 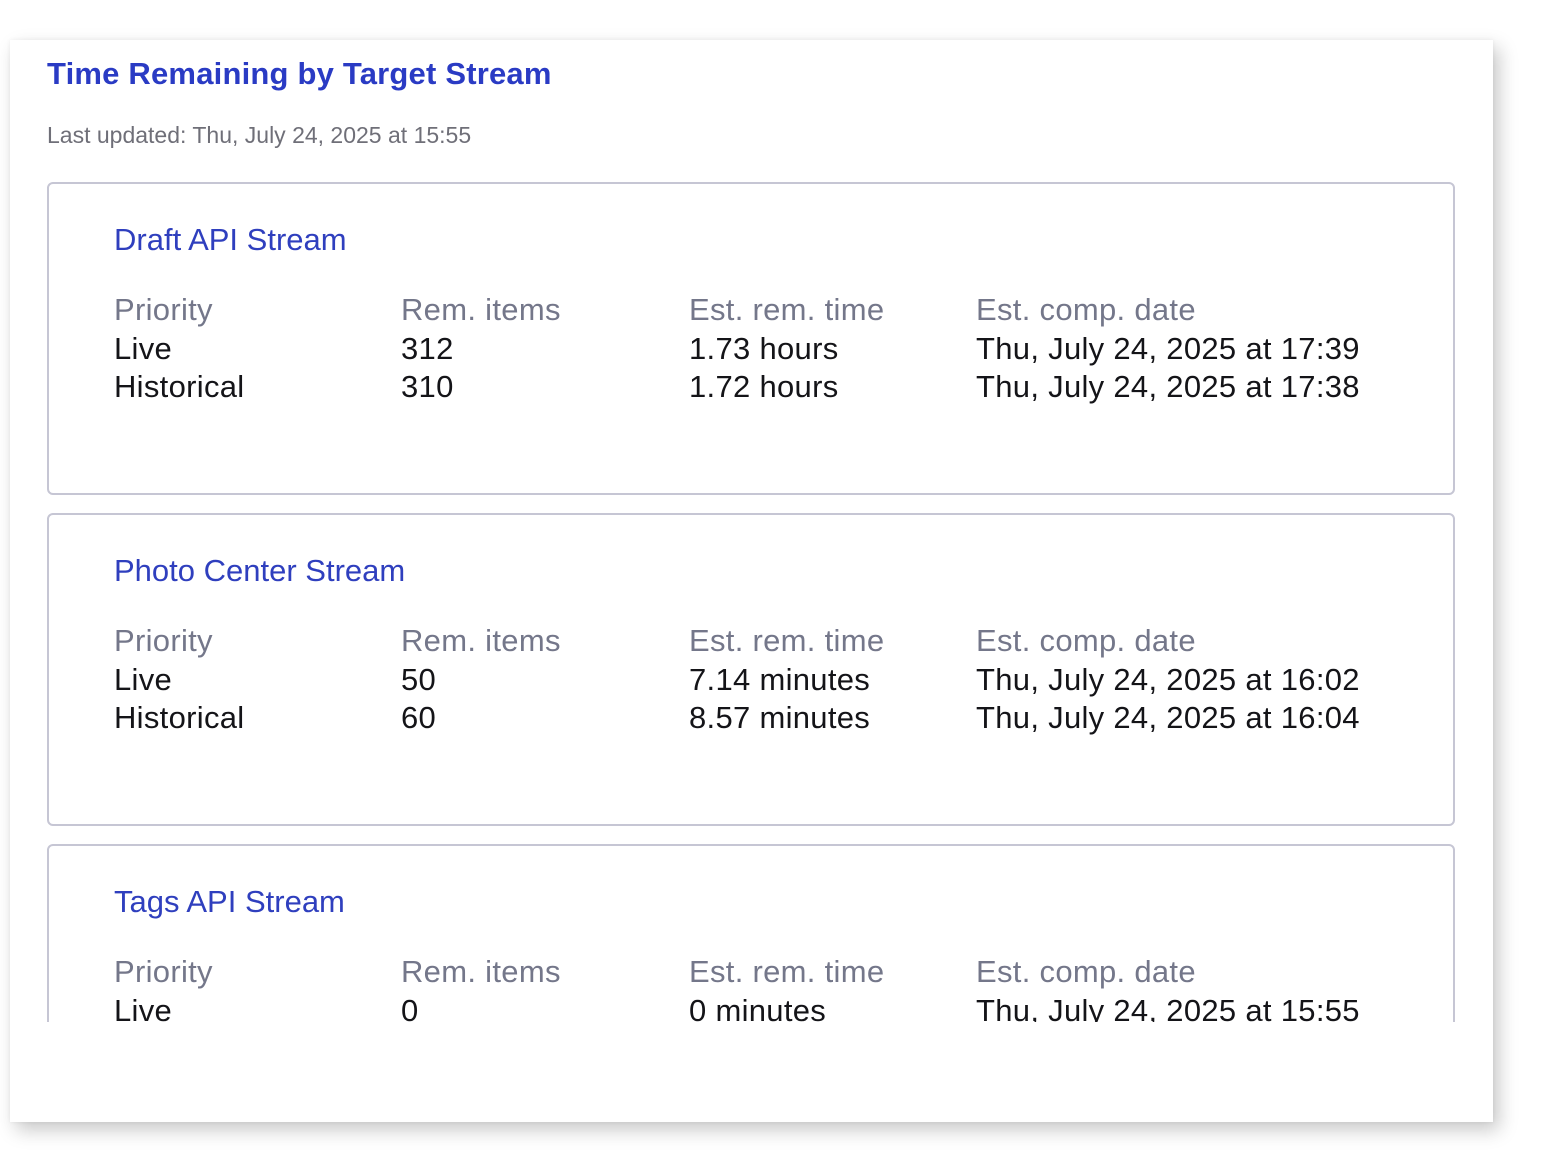 I want to click on est-comp-date-cell: Thu, July 24, 2025 at 17:38, so click(x=1168, y=387).